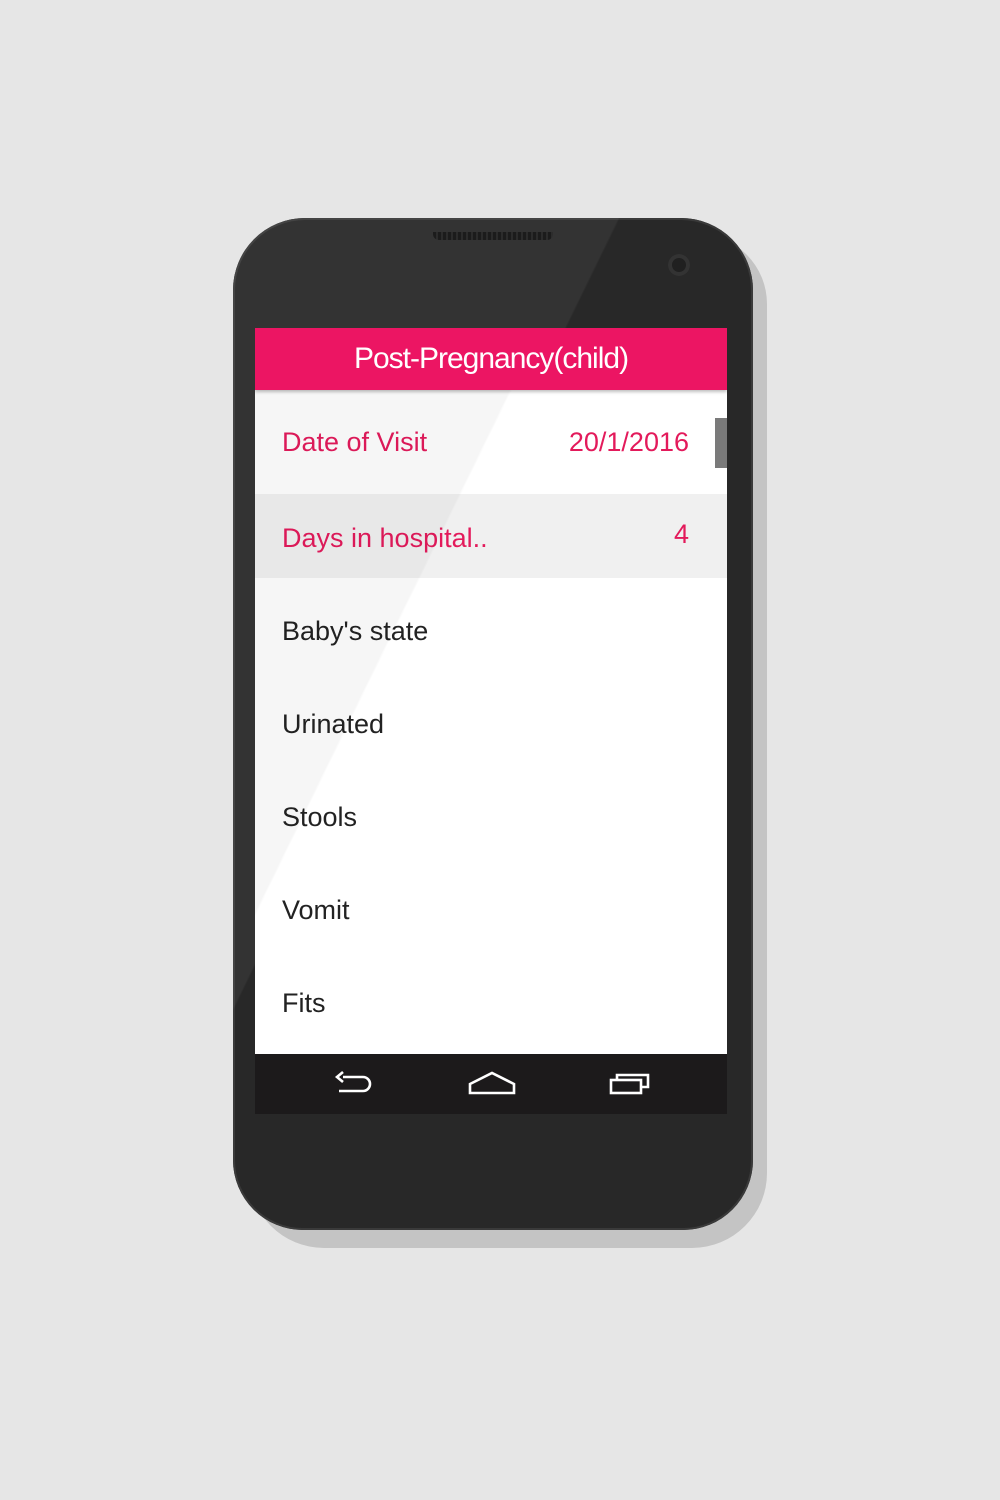 The height and width of the screenshot is (1500, 1000). I want to click on list-item-label: Date of Visit, so click(355, 441).